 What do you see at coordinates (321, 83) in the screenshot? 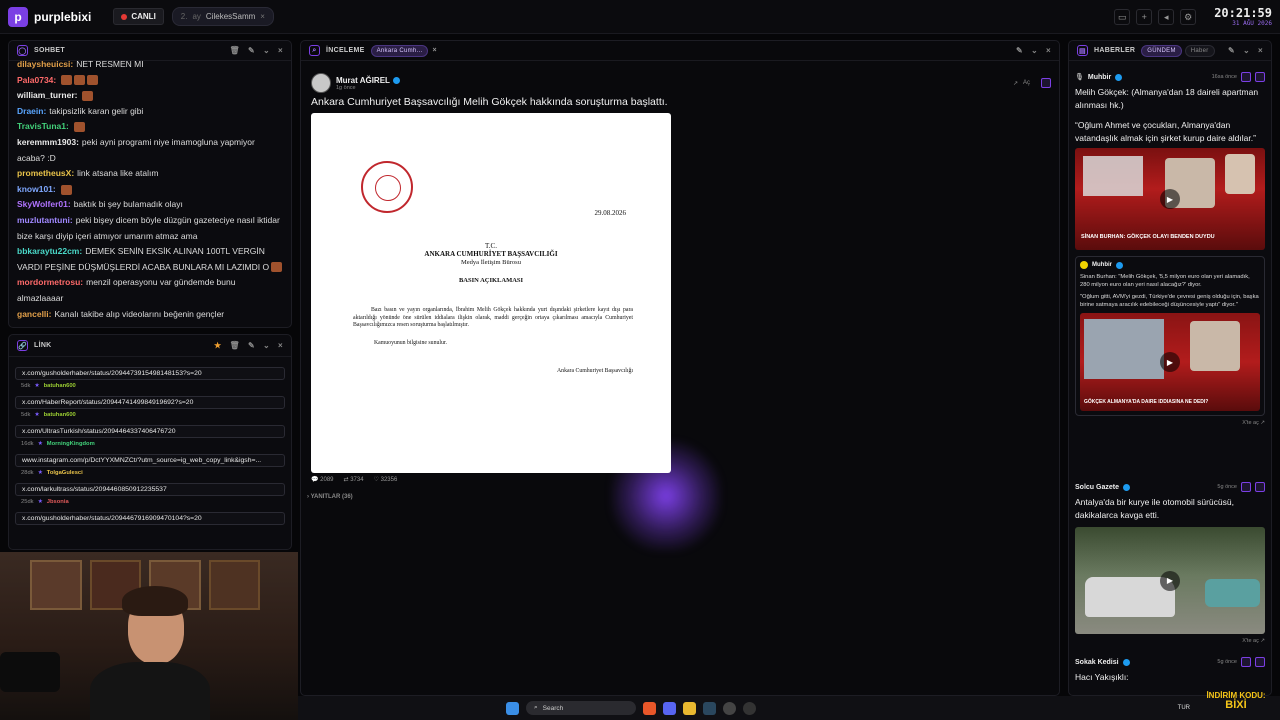
I see `avatar` at bounding box center [321, 83].